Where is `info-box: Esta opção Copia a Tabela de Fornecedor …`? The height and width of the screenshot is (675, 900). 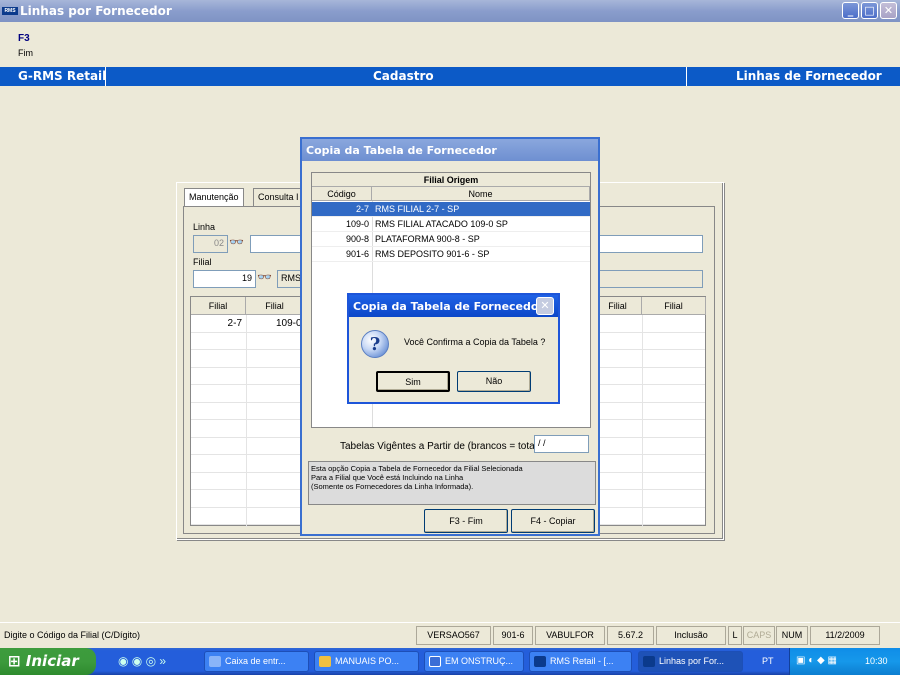
info-box: Esta opção Copia a Tabela de Fornecedor … is located at coordinates (452, 483).